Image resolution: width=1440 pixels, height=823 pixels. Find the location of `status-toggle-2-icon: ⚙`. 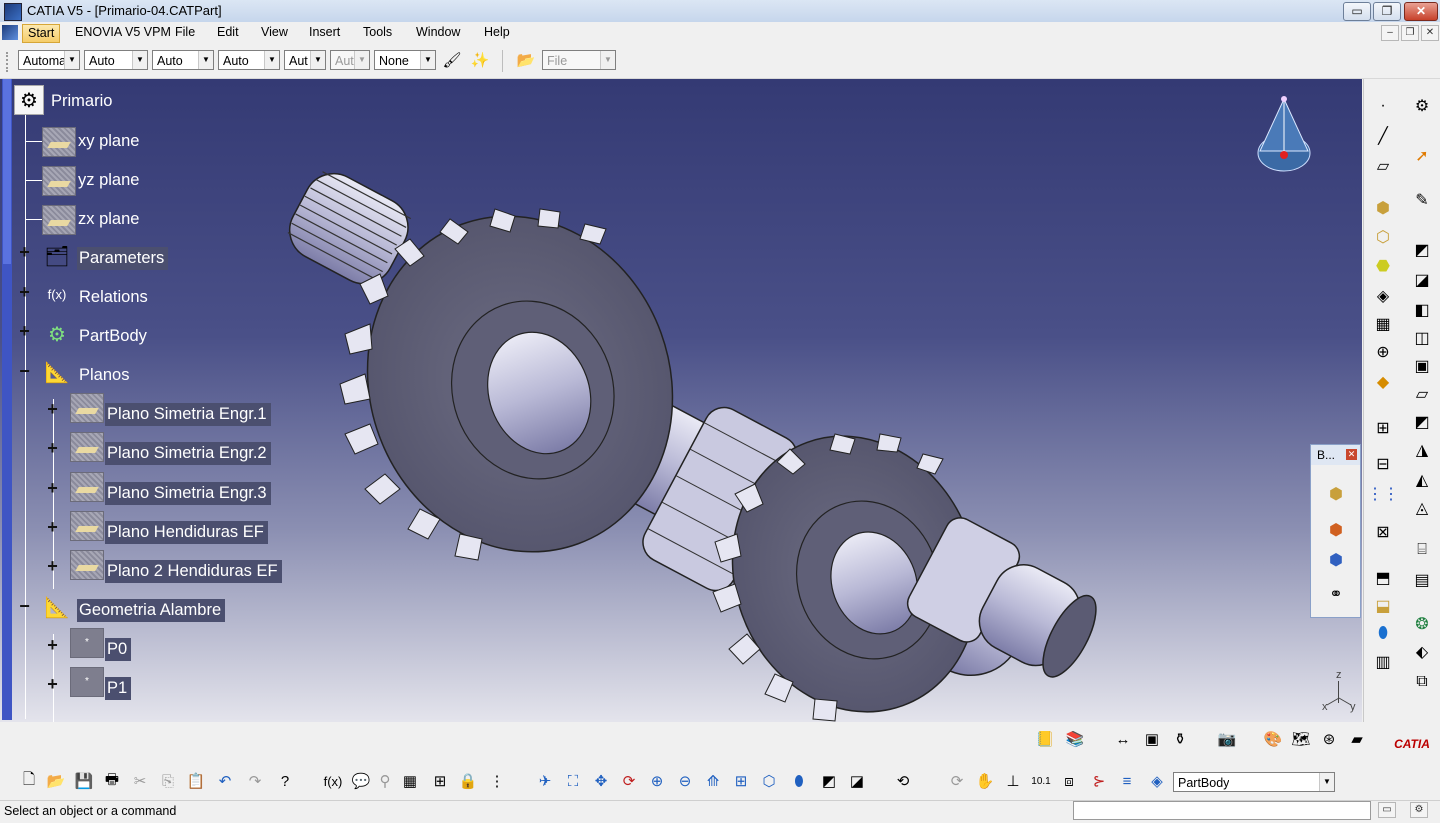

status-toggle-2-icon: ⚙ is located at coordinates (1419, 810).